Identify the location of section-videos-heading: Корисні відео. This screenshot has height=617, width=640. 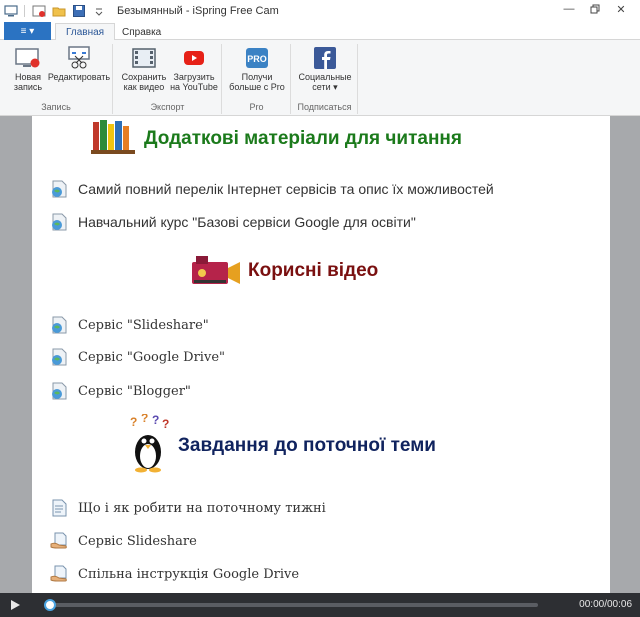
(284, 270).